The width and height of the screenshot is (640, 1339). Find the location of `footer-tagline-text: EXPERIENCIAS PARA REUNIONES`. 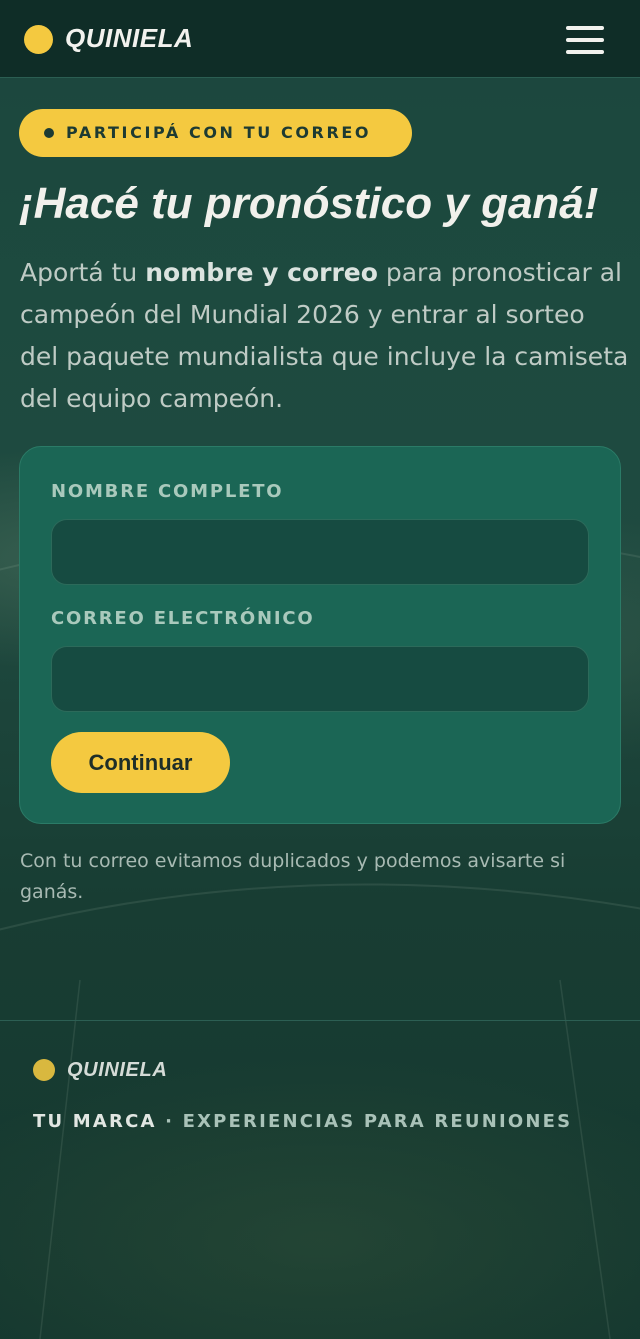

footer-tagline-text: EXPERIENCIAS PARA REUNIONES is located at coordinates (377, 1121).